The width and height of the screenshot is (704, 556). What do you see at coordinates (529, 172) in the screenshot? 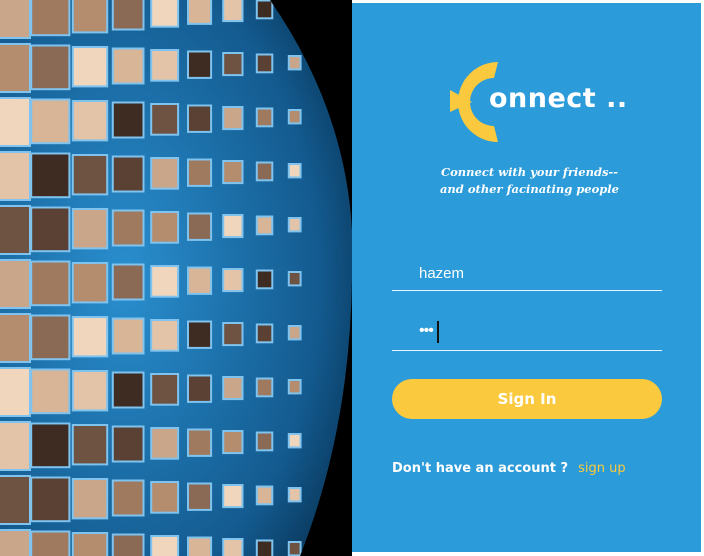
I see `tagline-line-1: Connect with your friends--` at bounding box center [529, 172].